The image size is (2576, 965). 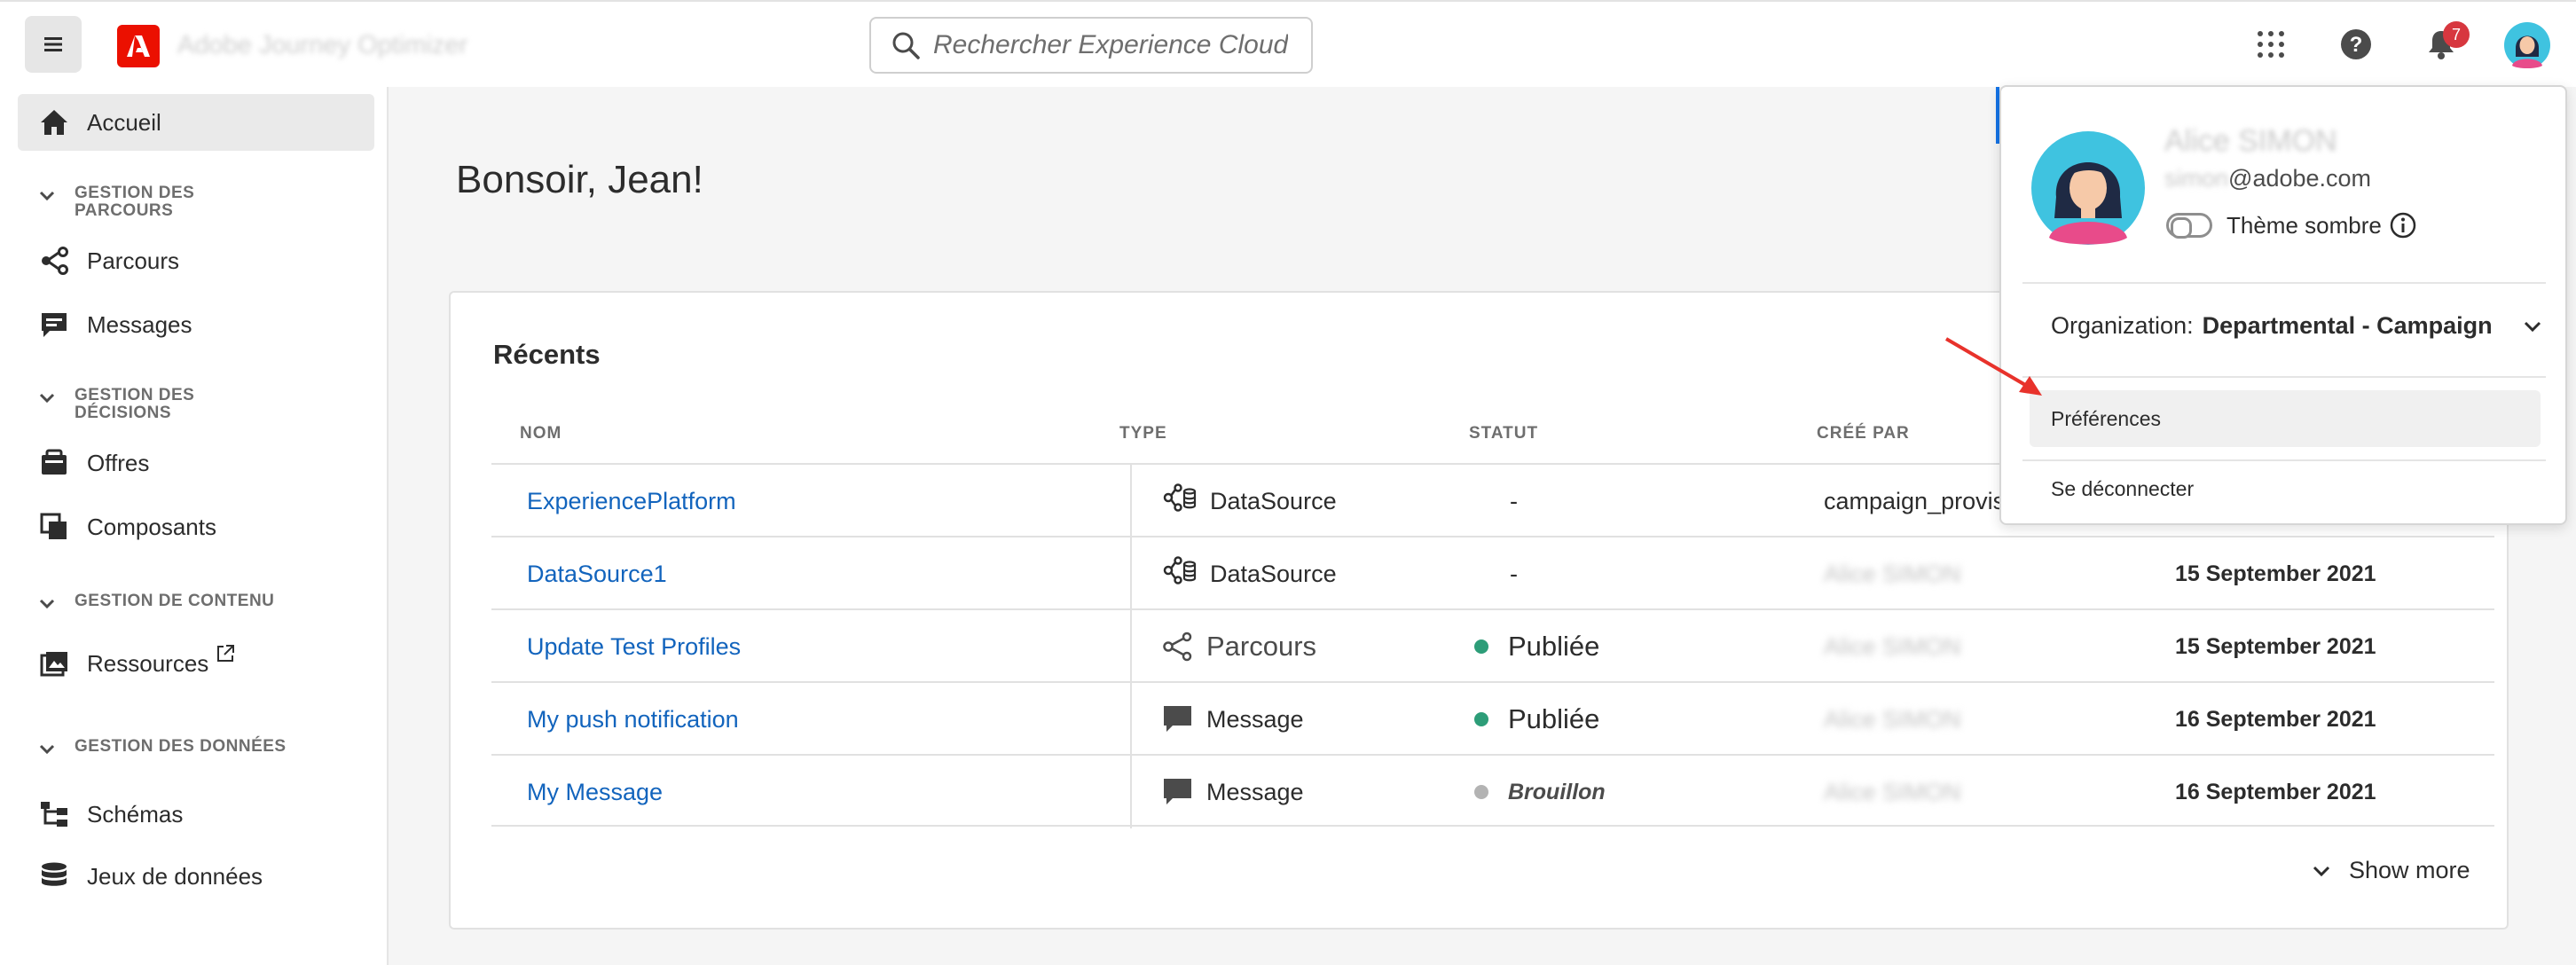 I want to click on sidebar-item-journeys: Parcours, so click(x=196, y=260).